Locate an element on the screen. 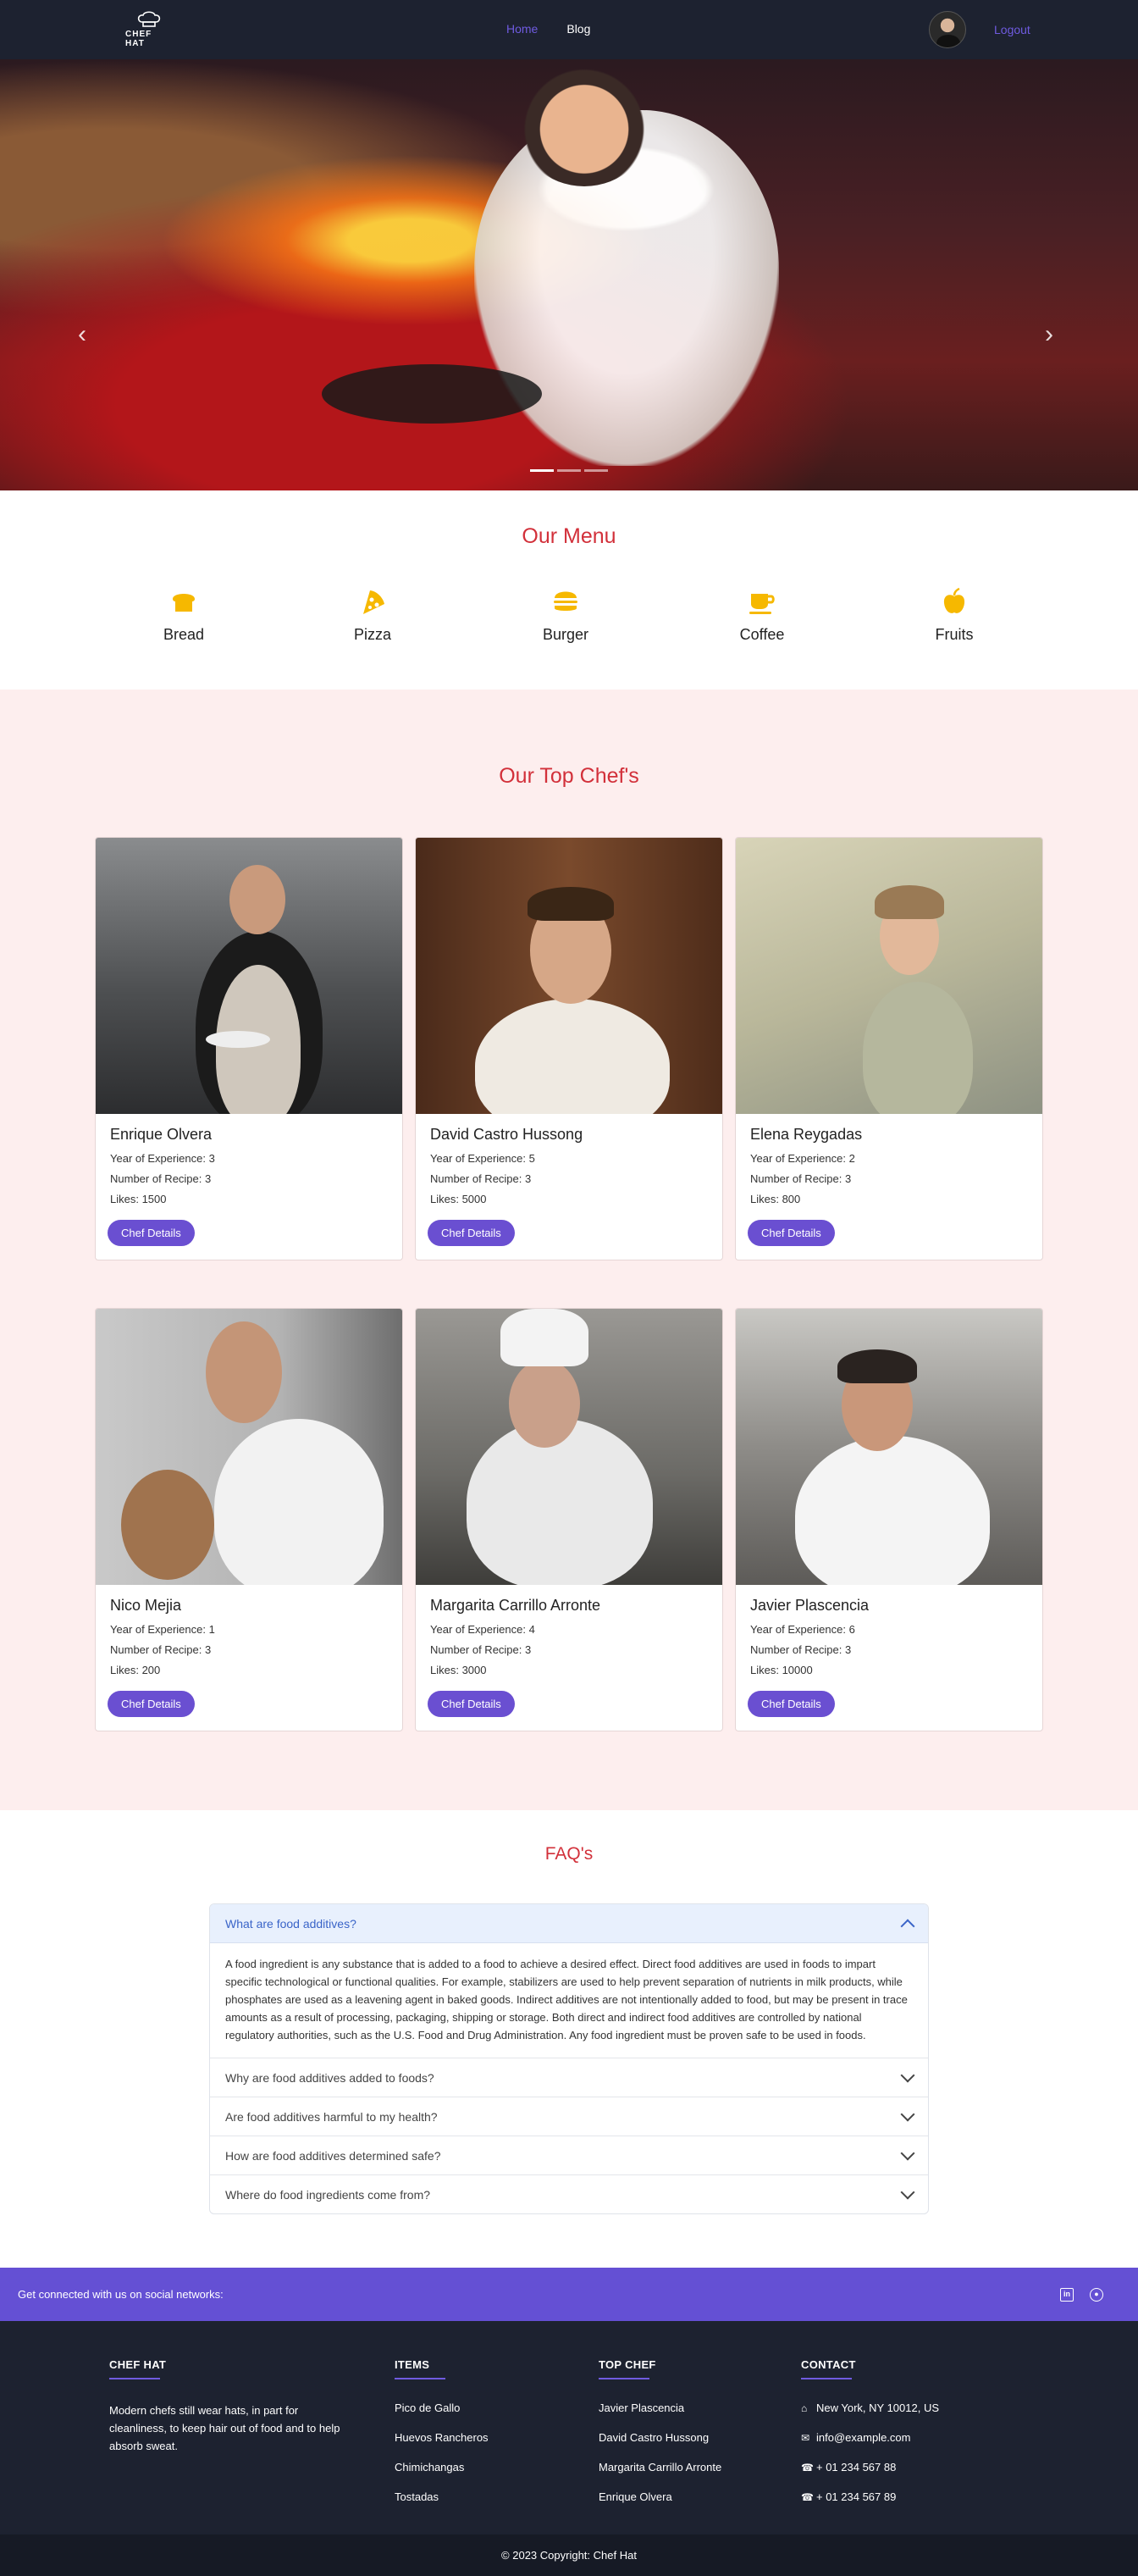  carousel-next-icon: › is located at coordinates (1053, 334).